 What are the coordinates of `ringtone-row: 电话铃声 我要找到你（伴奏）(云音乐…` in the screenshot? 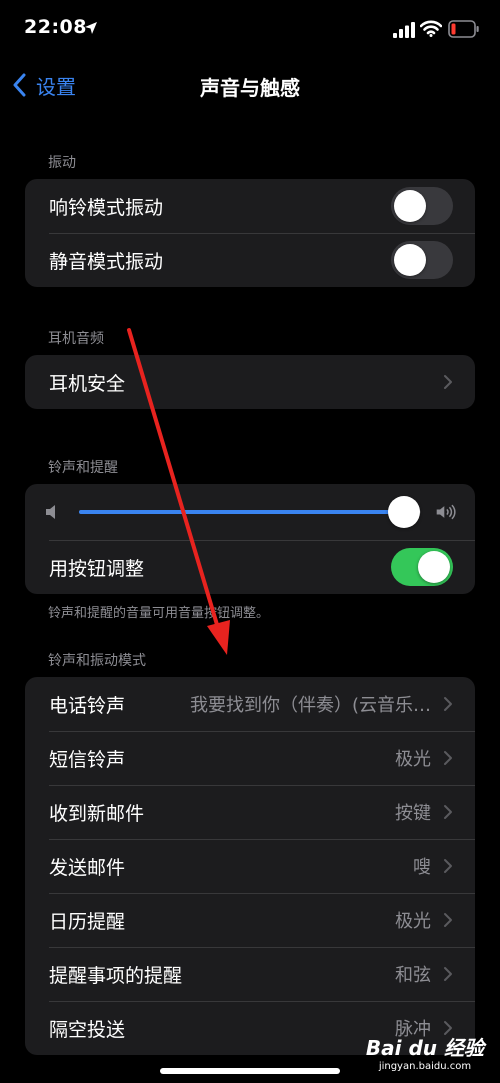 It's located at (250, 704).